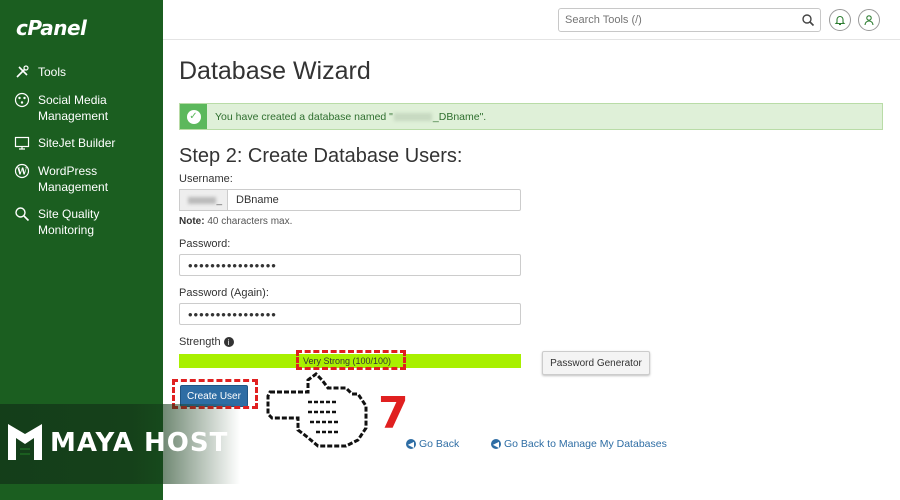 Image resolution: width=900 pixels, height=500 pixels. What do you see at coordinates (596, 363) in the screenshot?
I see `password-generator-button: Password Generator` at bounding box center [596, 363].